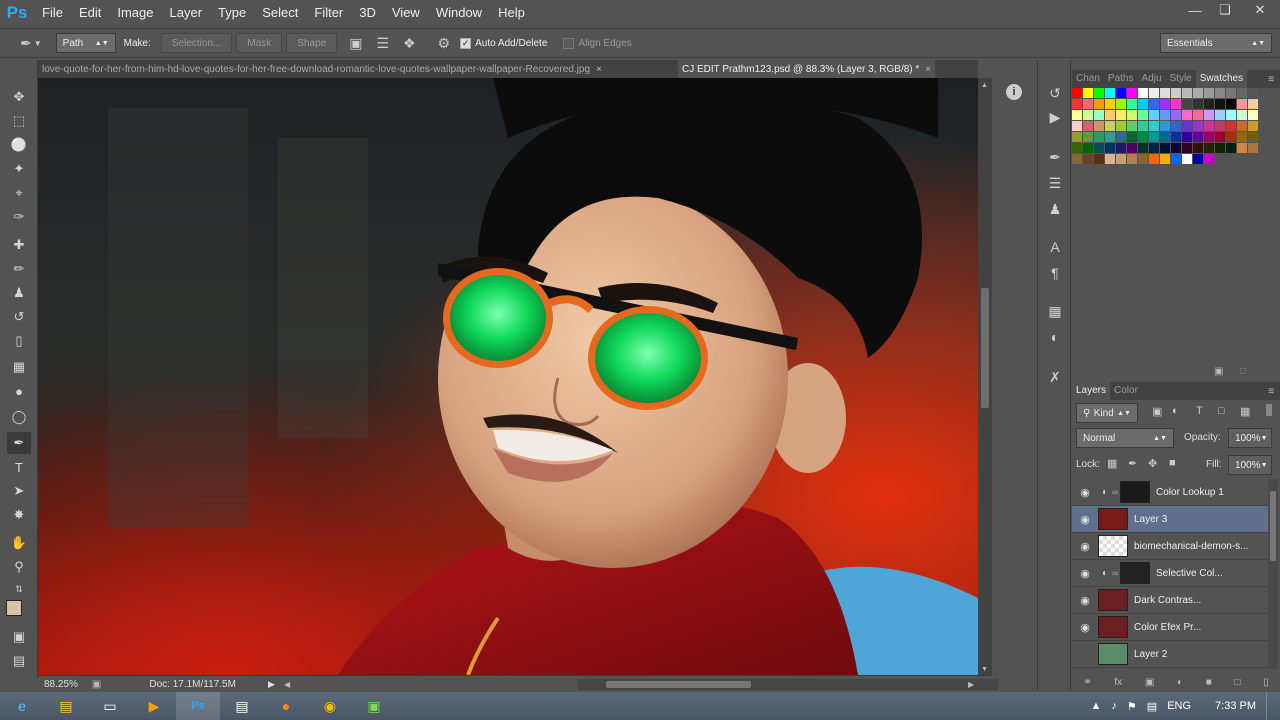 The image size is (1280, 720). What do you see at coordinates (19, 193) in the screenshot?
I see `crop-tool-icon: ⌖` at bounding box center [19, 193].